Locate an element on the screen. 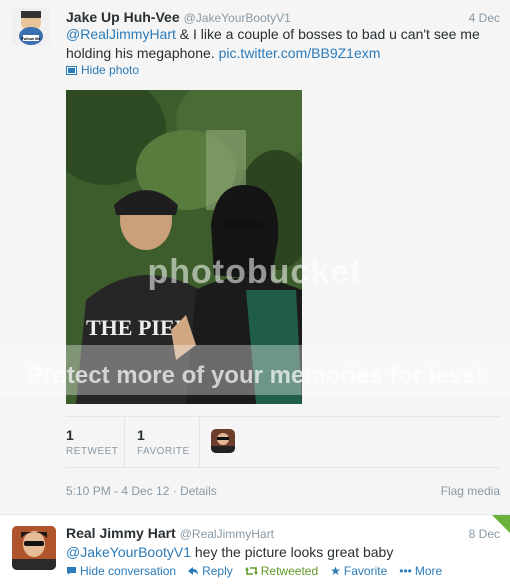 The height and width of the screenshot is (587, 510). hide-photo-link: Hide photo is located at coordinates (102, 70).